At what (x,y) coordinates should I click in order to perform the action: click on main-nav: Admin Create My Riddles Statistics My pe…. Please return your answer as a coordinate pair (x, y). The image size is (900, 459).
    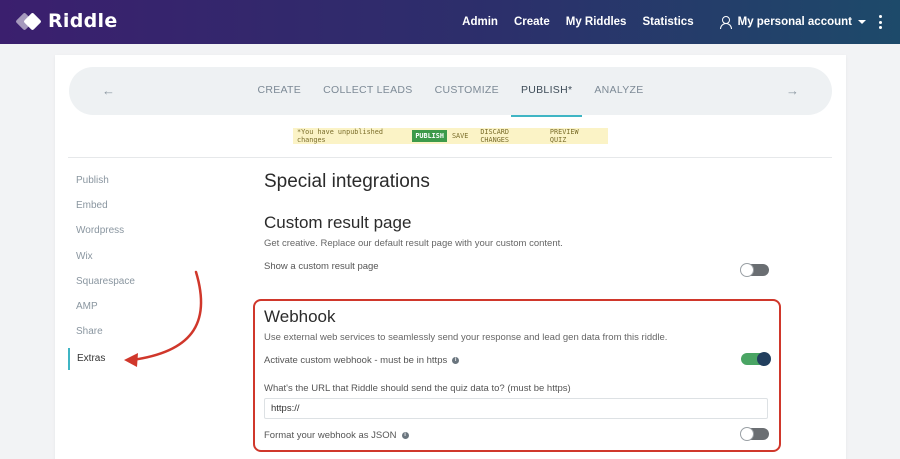
    Looking at the image, I should click on (681, 22).